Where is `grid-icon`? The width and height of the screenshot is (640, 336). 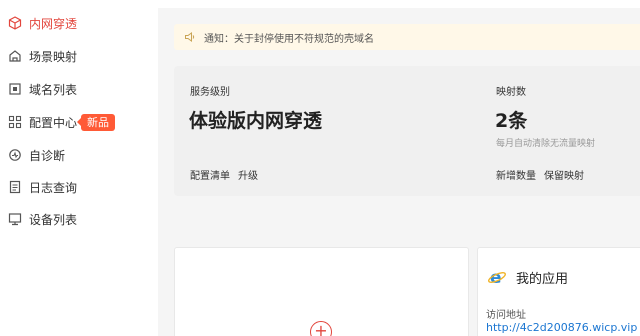
grid-icon is located at coordinates (15, 122).